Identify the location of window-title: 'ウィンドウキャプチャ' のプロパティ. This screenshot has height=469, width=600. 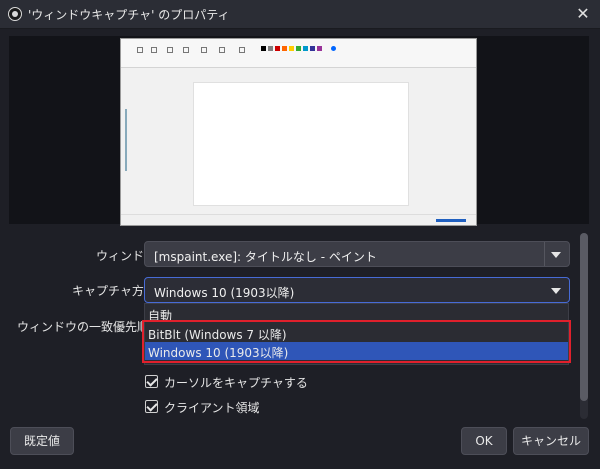
(129, 15).